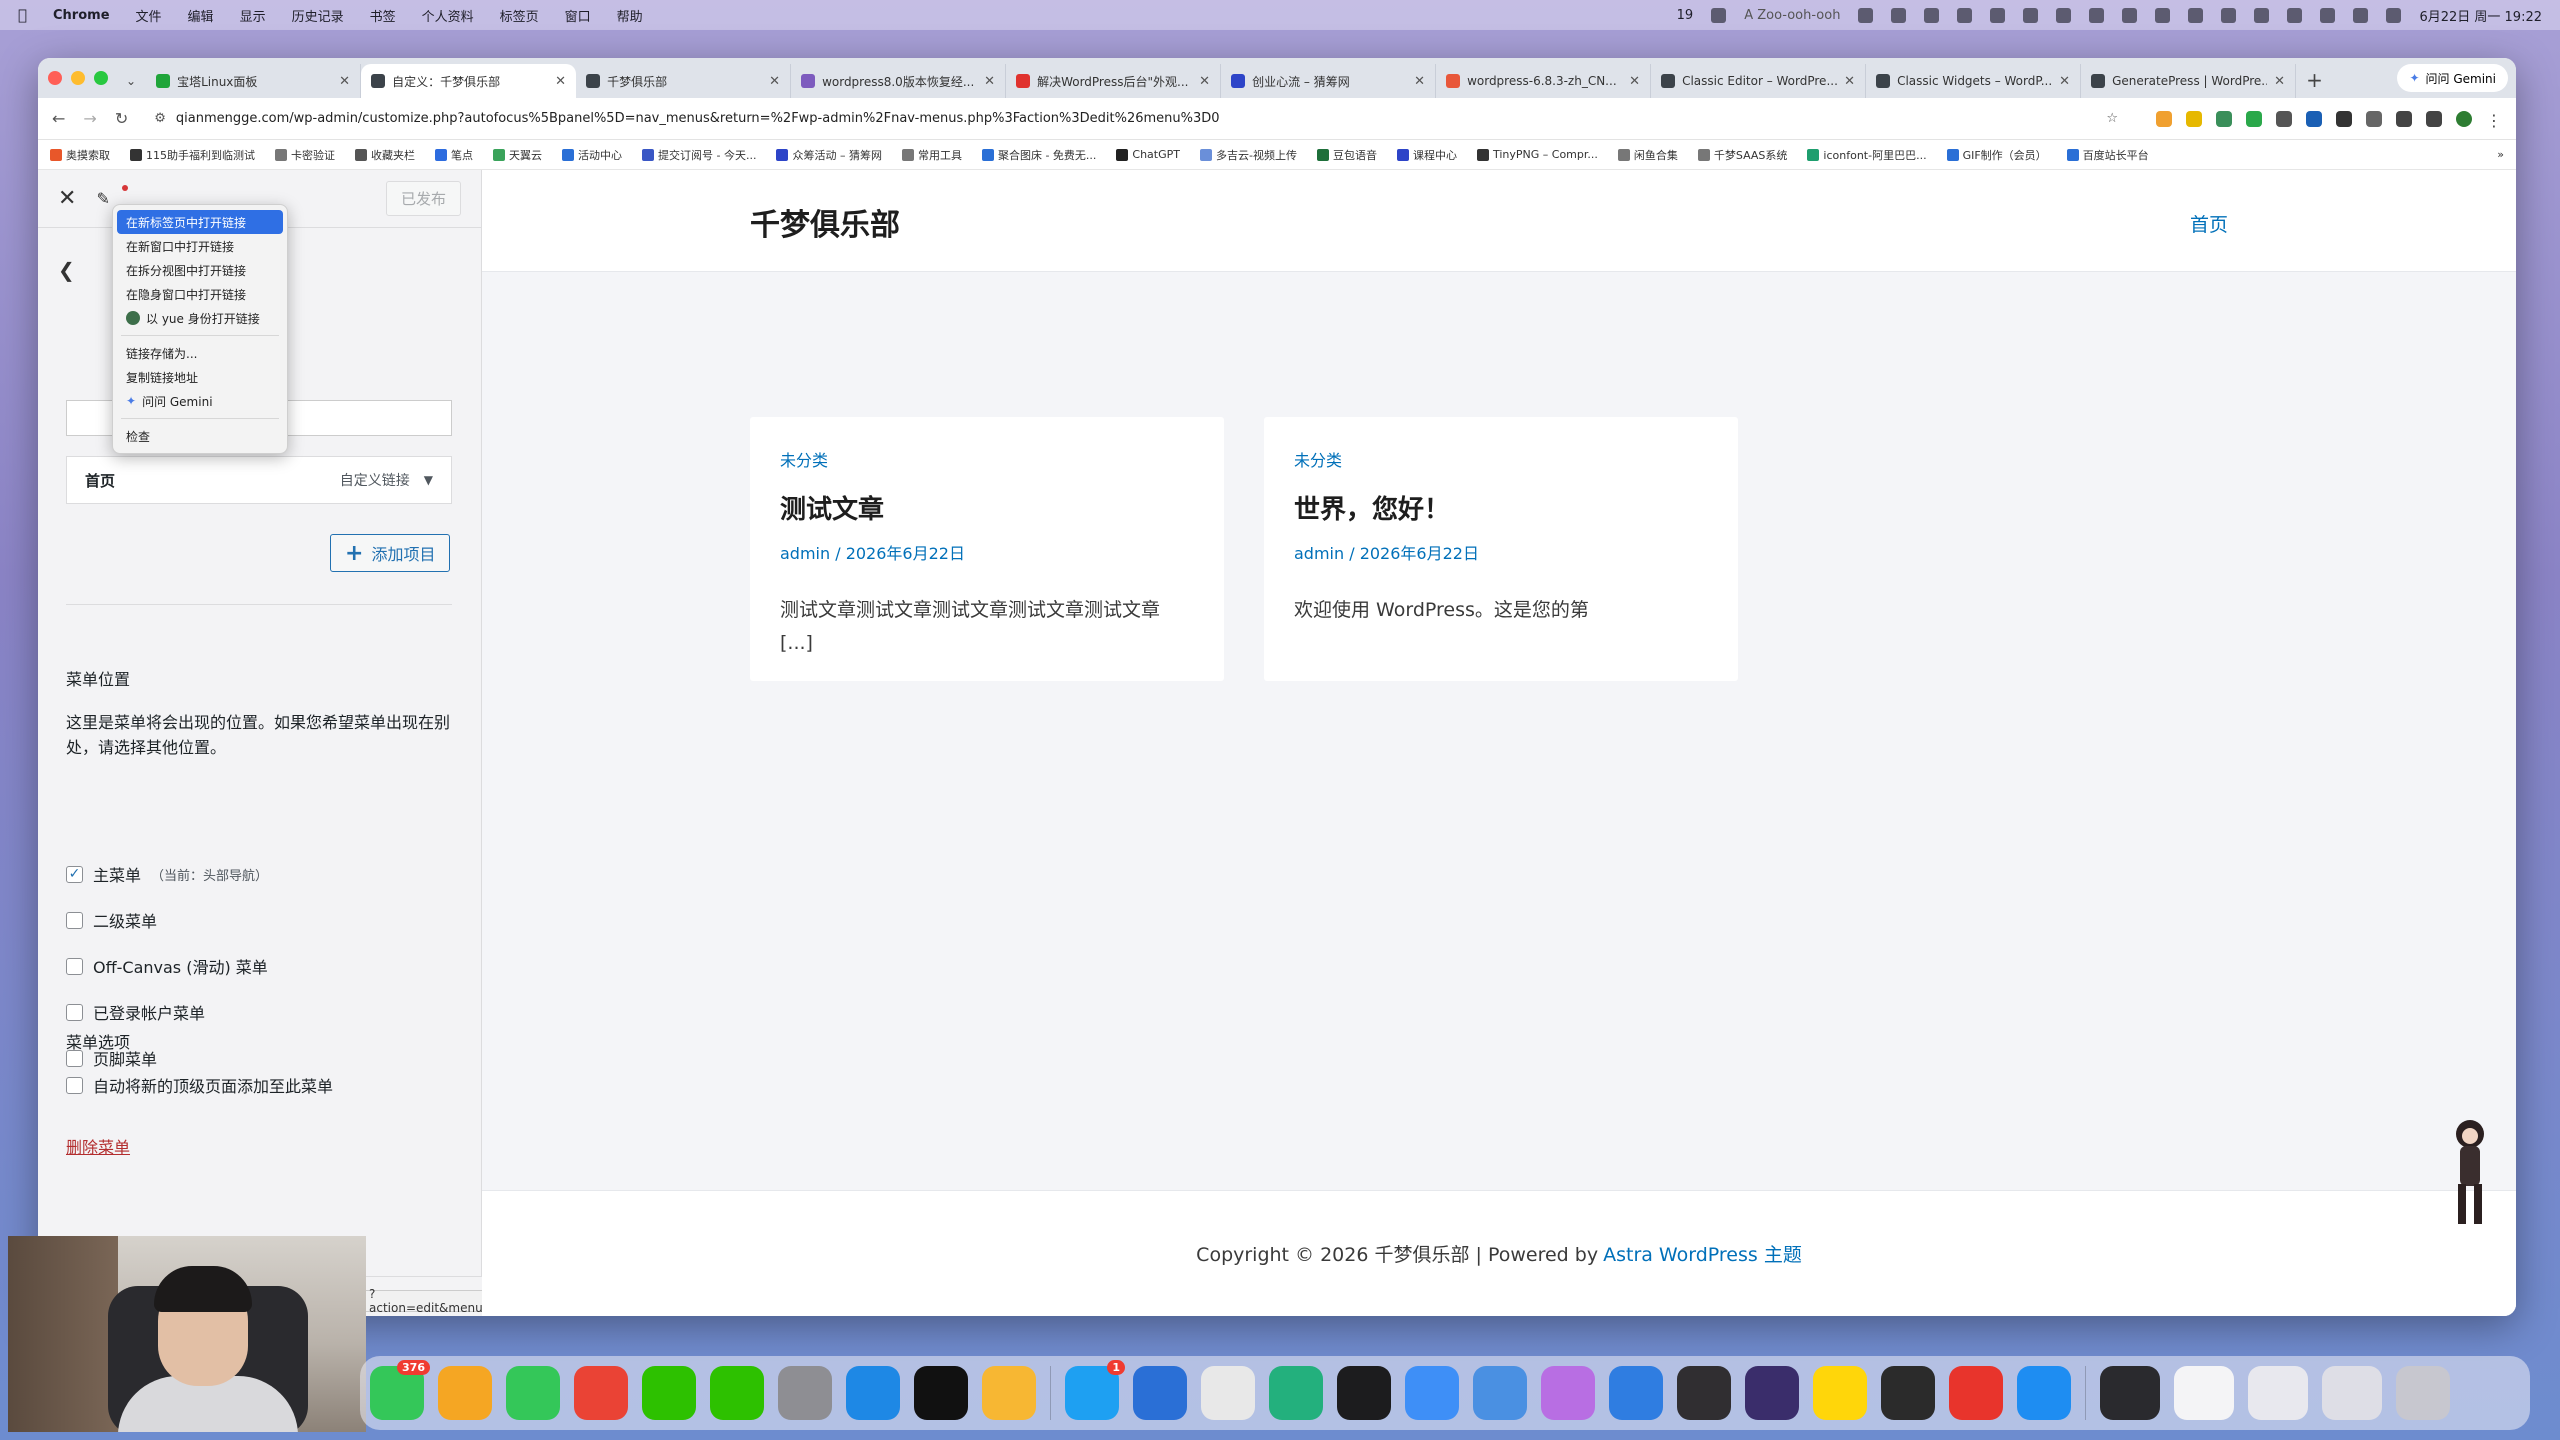  Describe the element at coordinates (873, 1393) in the screenshot. I see `feishu-icon` at that location.